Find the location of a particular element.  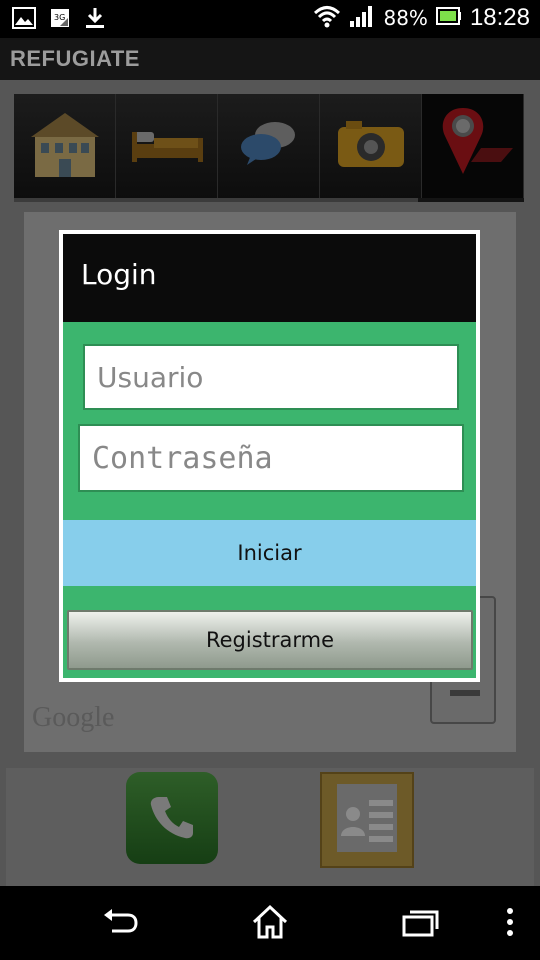

status-bar: 3G 88% 18:28 is located at coordinates (270, 19).